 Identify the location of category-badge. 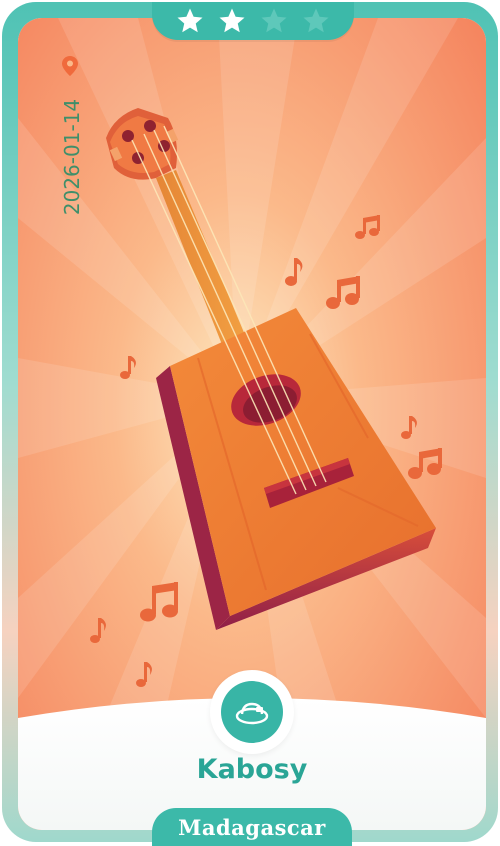
(252, 712).